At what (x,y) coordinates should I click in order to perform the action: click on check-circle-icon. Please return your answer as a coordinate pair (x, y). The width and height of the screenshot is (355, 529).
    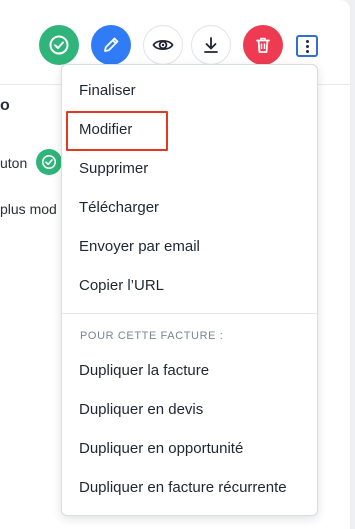
    Looking at the image, I should click on (59, 45).